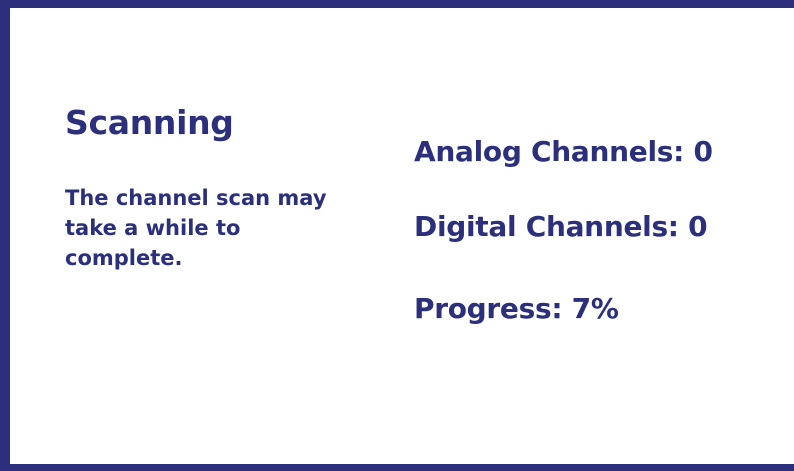  Describe the element at coordinates (563, 151) in the screenshot. I see `analog-channels-count: Analog Channels: 0` at that location.